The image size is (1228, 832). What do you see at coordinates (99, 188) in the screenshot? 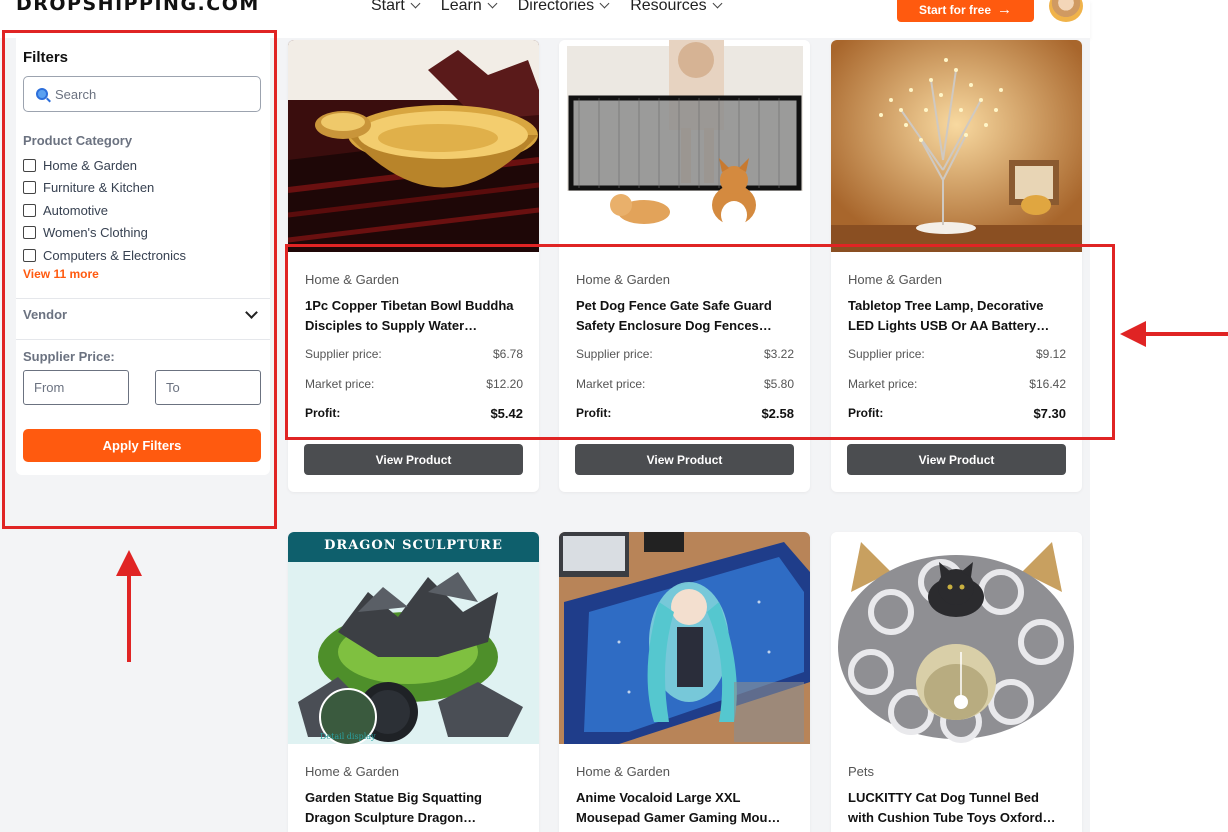
I see `category-label: Furniture & Kitchen` at bounding box center [99, 188].